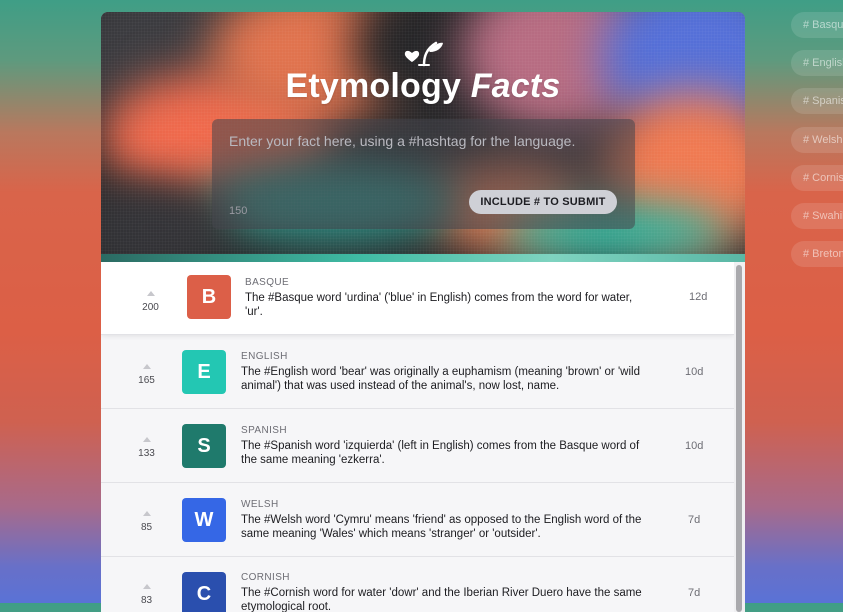 This screenshot has width=843, height=612. Describe the element at coordinates (260, 504) in the screenshot. I see `language-label: WELSH` at that location.